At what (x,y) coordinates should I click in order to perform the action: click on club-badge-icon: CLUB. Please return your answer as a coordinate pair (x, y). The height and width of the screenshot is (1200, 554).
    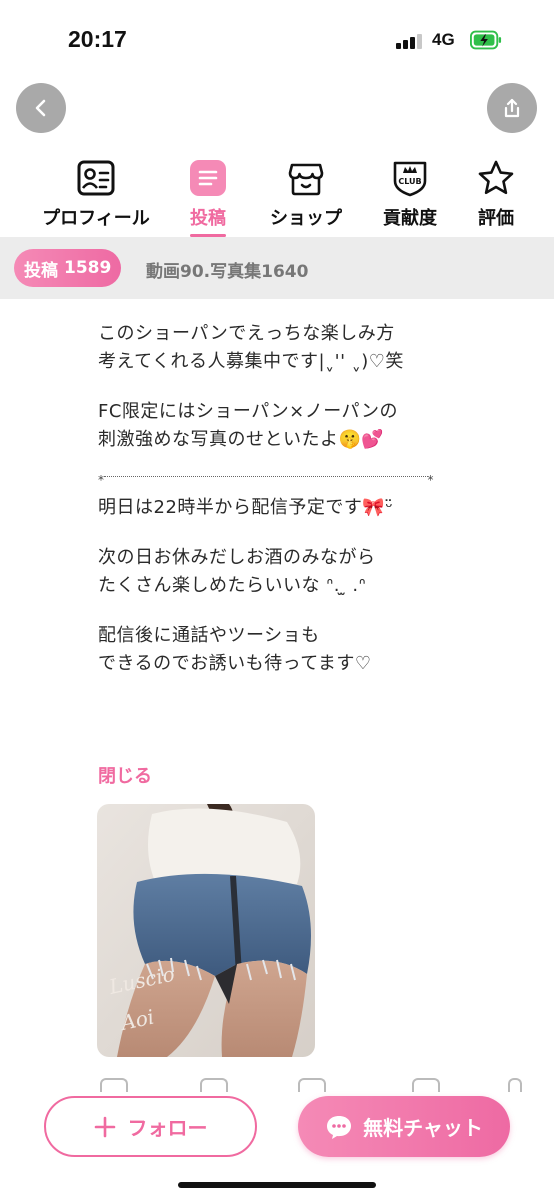
    Looking at the image, I should click on (410, 179).